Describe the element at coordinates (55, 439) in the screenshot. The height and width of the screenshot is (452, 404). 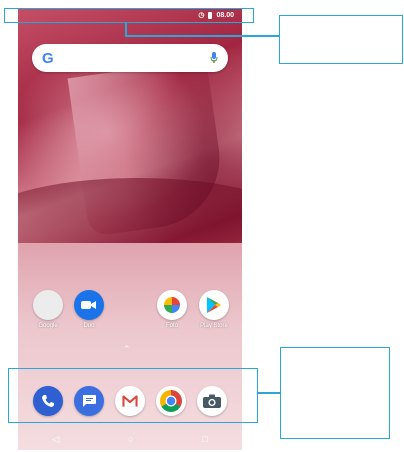
I see `back-nav-icon: ◁` at that location.